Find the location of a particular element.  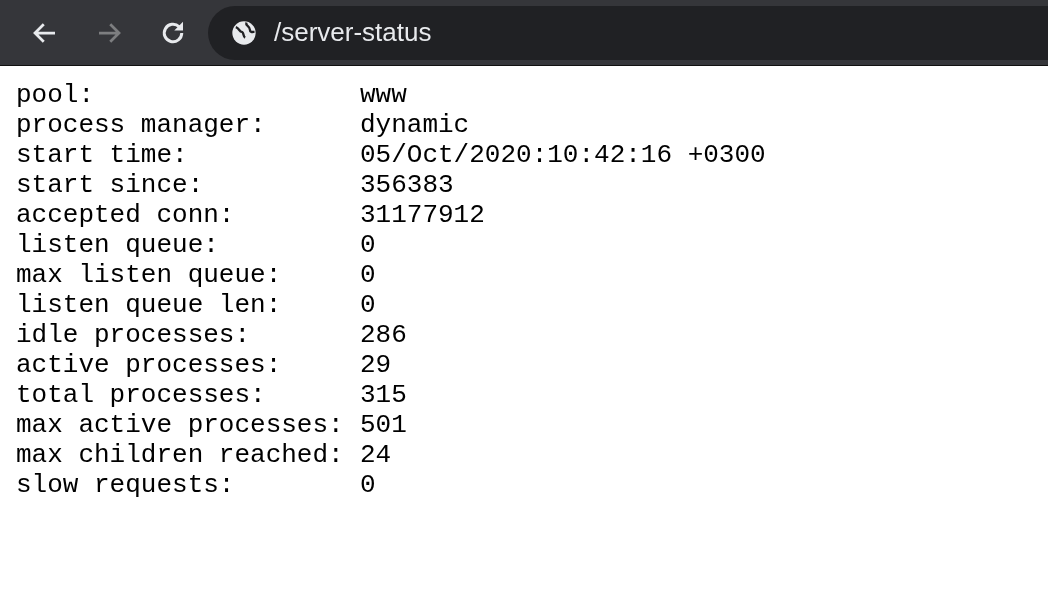

status-value: 315 is located at coordinates (384, 395).